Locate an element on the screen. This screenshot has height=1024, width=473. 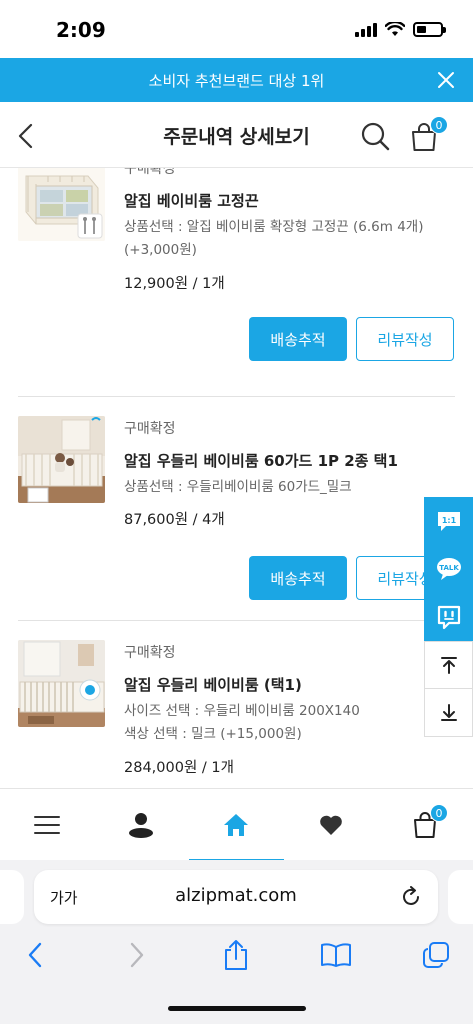
home-indicator is located at coordinates (237, 1008).